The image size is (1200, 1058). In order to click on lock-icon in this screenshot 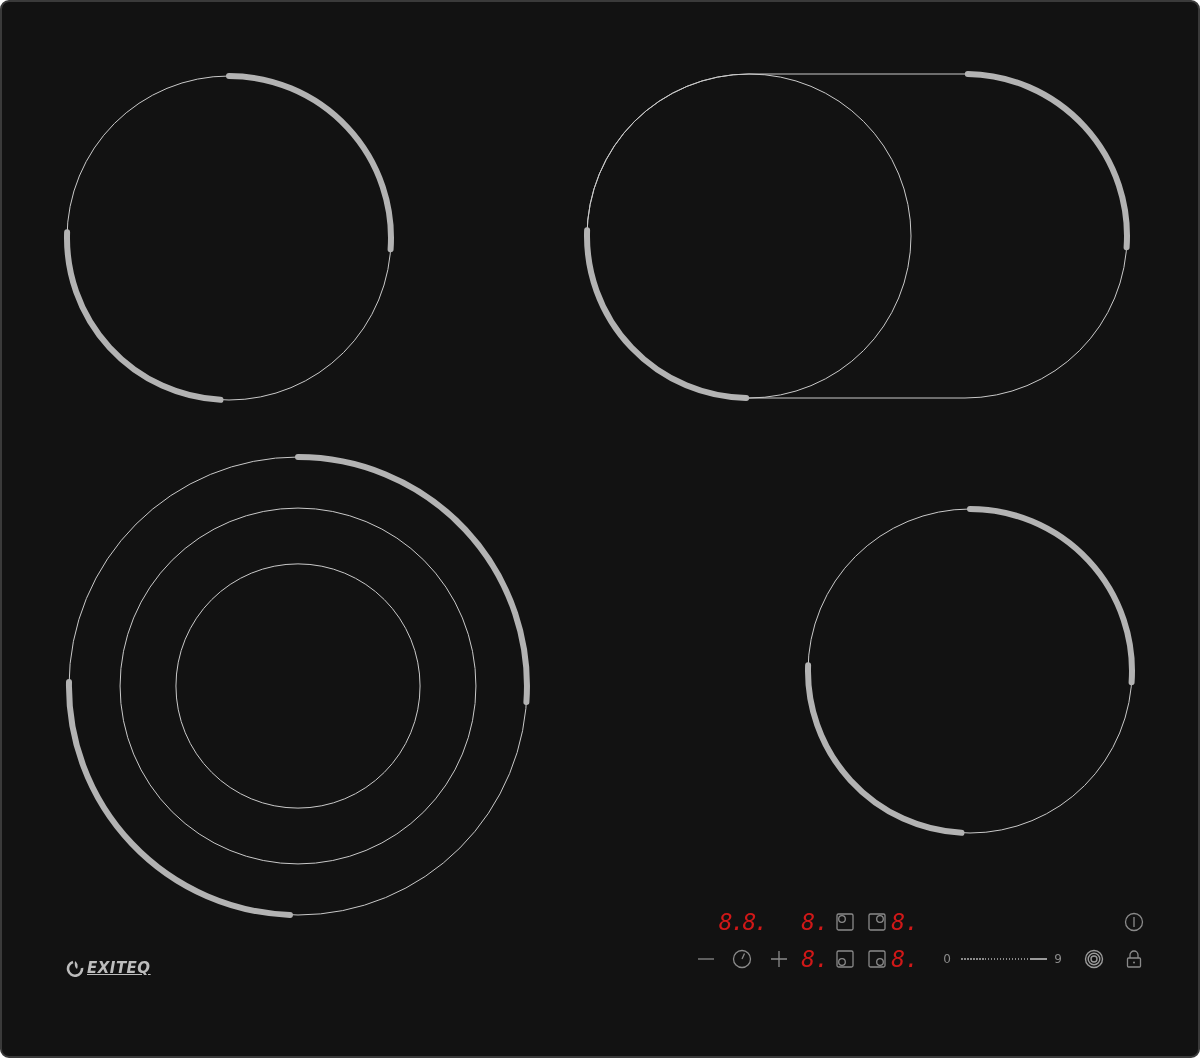, I will do `click(1134, 959)`.